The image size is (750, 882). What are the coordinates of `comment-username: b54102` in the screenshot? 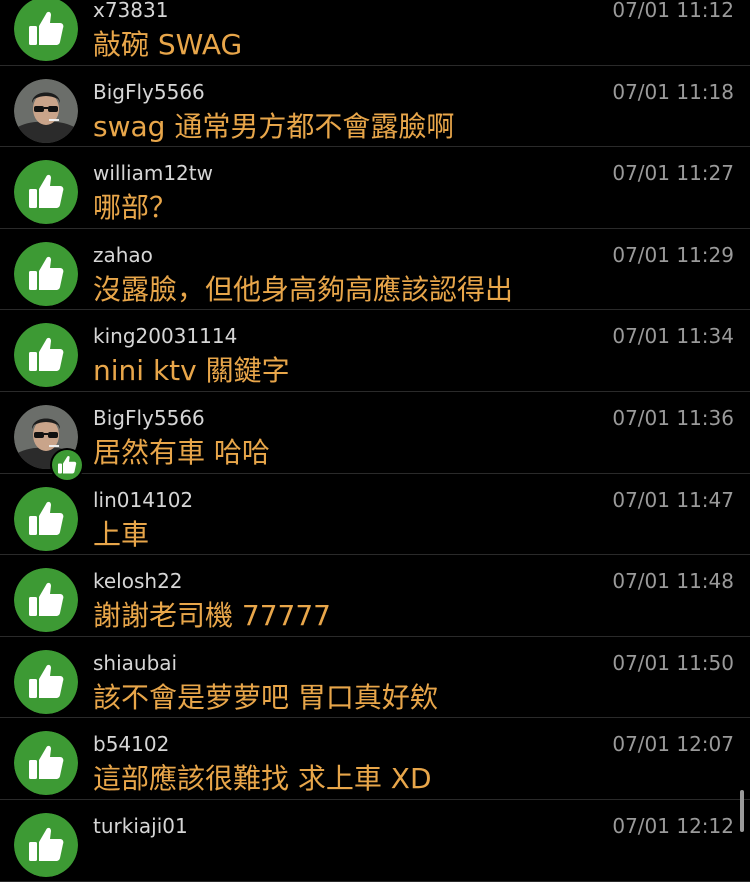 It's located at (131, 744).